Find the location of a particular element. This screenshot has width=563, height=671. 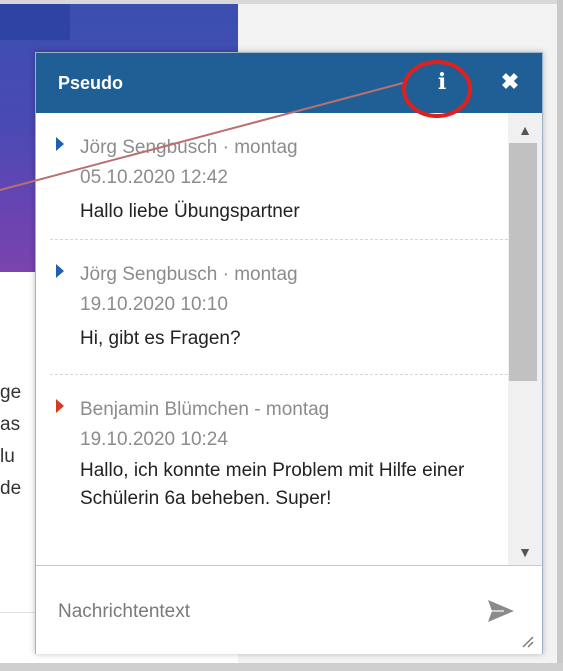

chat-header: Pseudo i ✖ is located at coordinates (289, 83).